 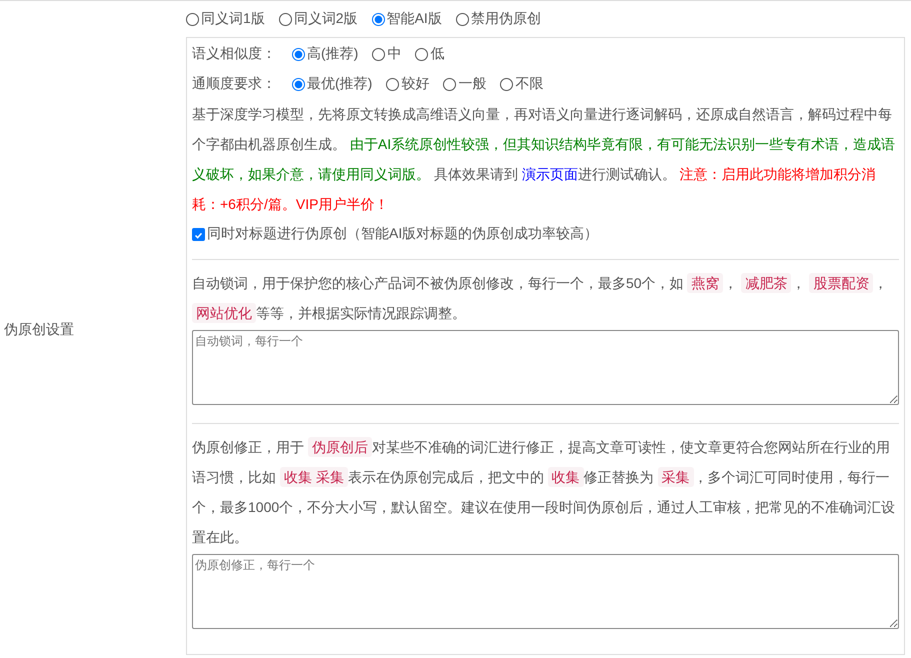 What do you see at coordinates (415, 84) in the screenshot?
I see `radio-label: 较好` at bounding box center [415, 84].